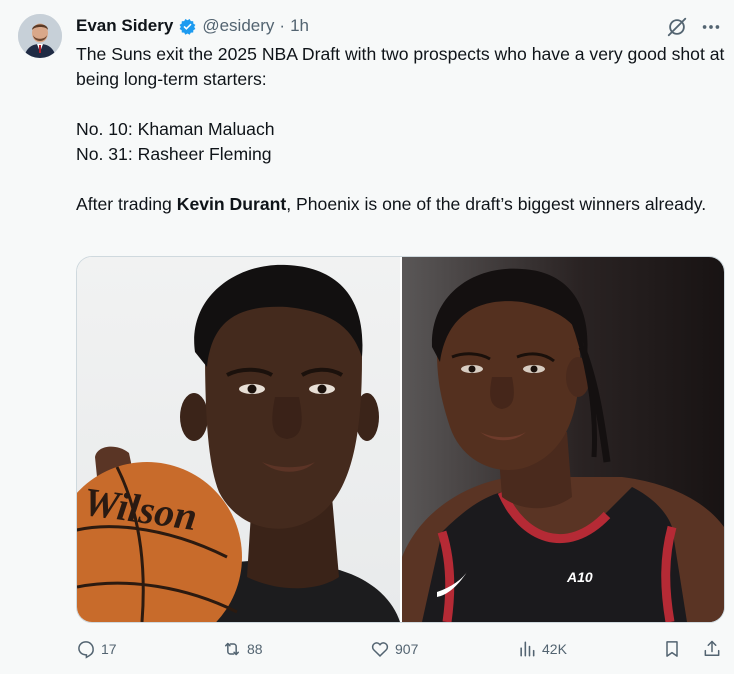 This screenshot has width=734, height=674. What do you see at coordinates (109, 649) in the screenshot?
I see `reply-count: 17` at bounding box center [109, 649].